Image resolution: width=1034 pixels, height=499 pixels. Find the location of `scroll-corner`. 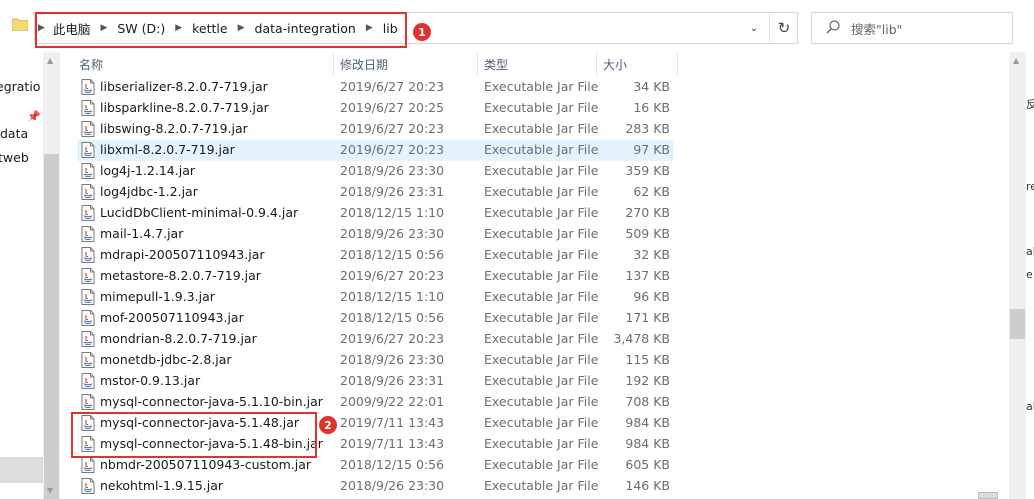

scroll-corner is located at coordinates (988, 495).